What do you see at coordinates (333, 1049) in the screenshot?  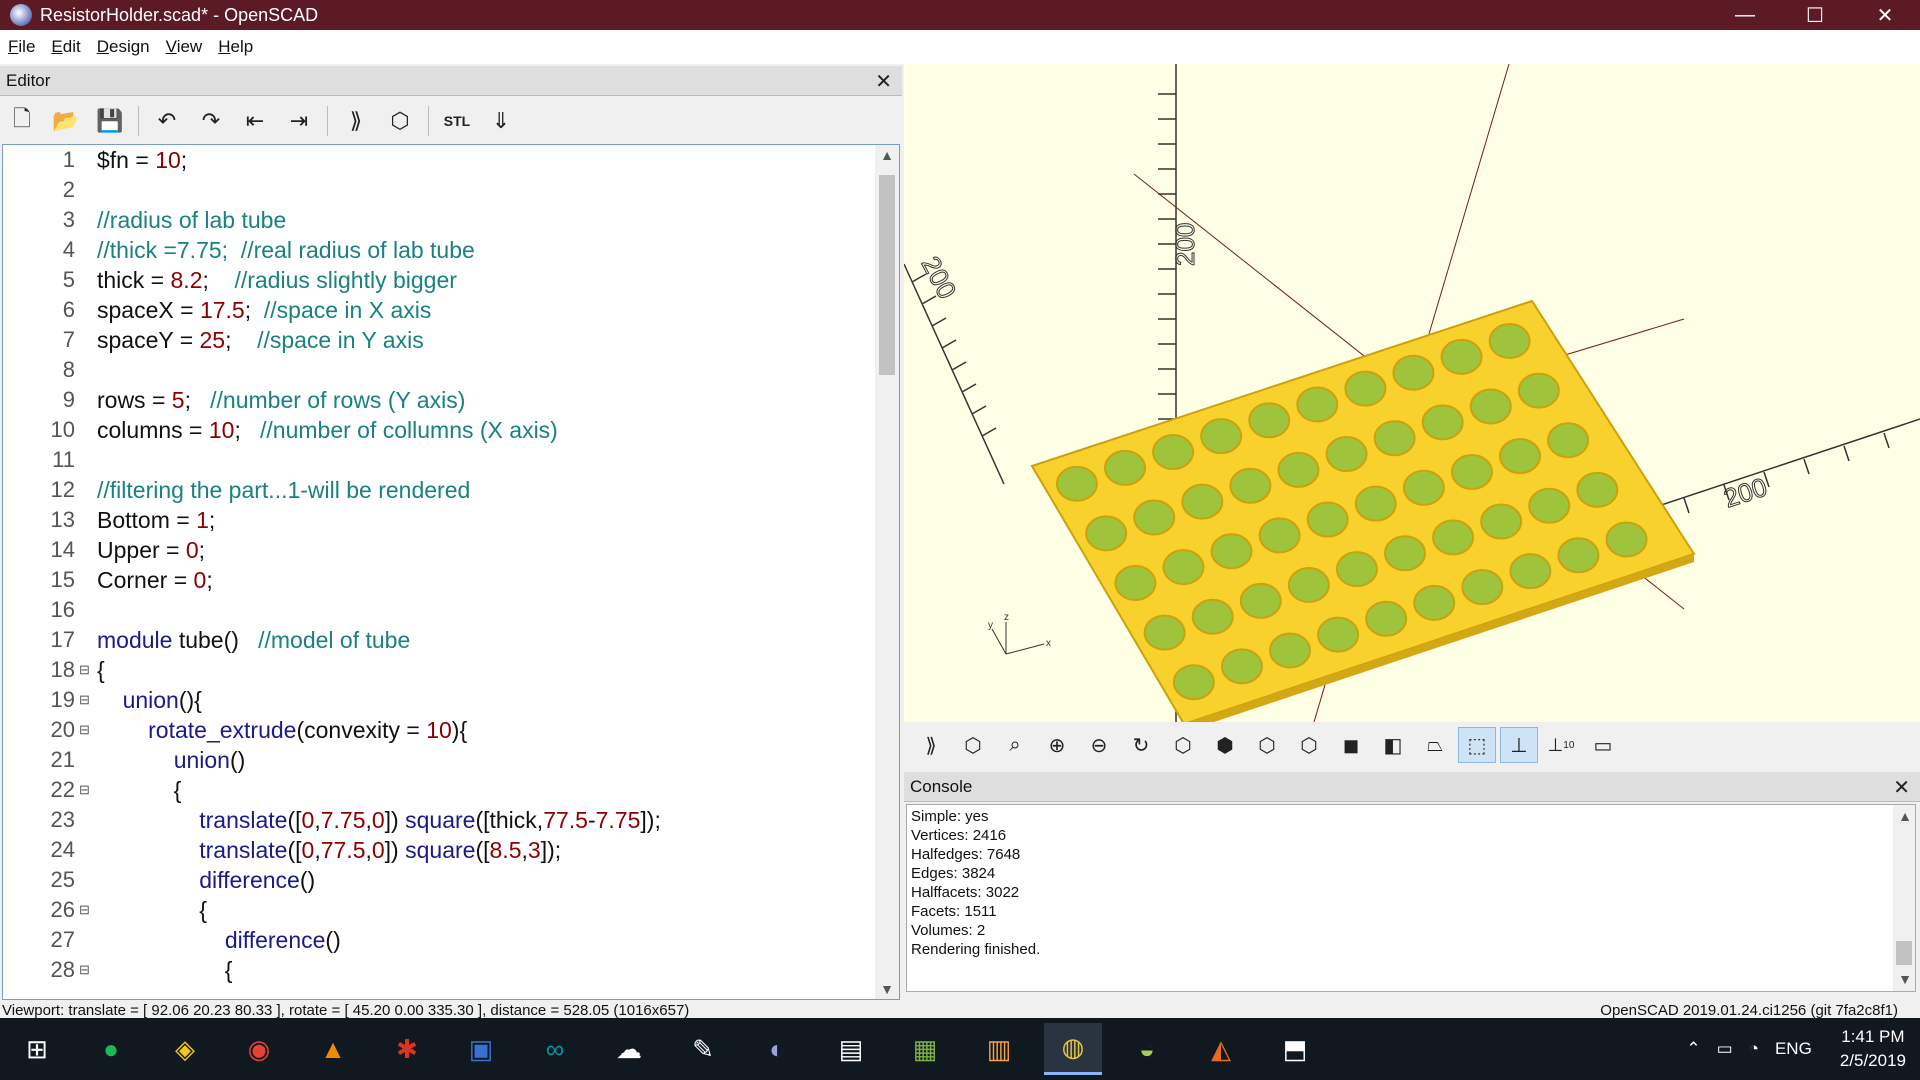 I see `vlc-icon: ▲` at bounding box center [333, 1049].